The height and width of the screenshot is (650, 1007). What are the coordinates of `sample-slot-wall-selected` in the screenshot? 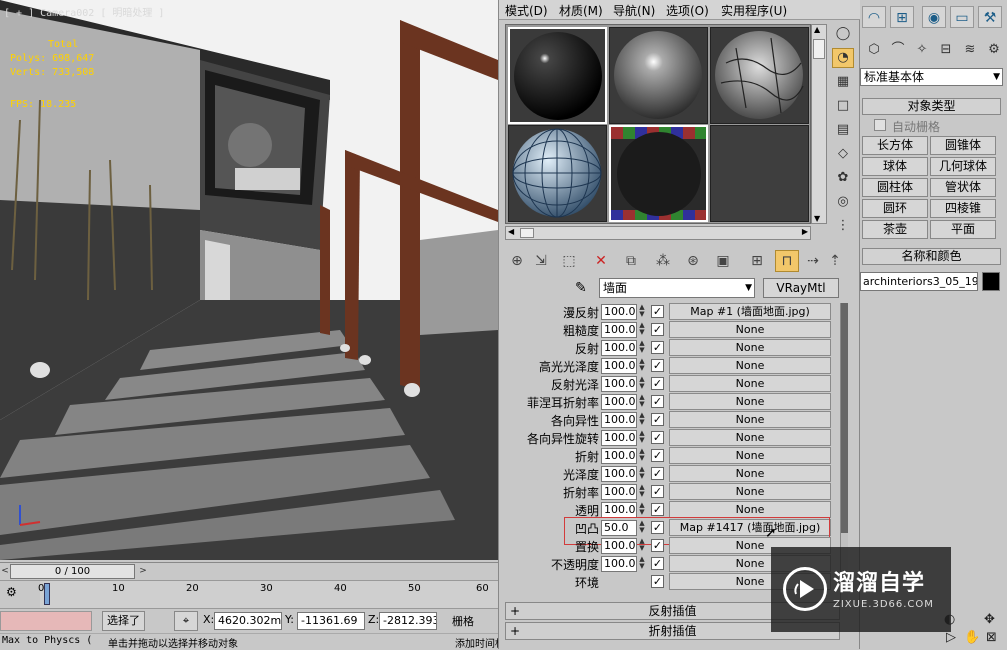 It's located at (658, 173).